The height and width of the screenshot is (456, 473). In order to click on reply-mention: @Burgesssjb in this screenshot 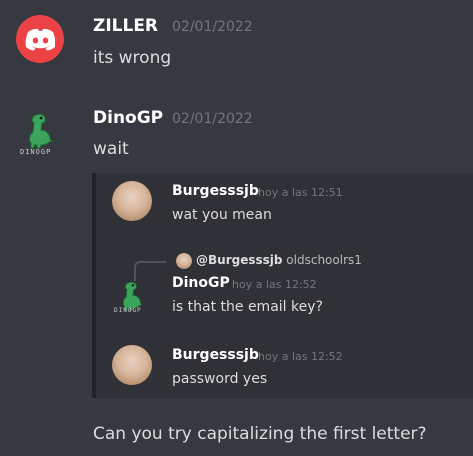, I will do `click(239, 260)`.